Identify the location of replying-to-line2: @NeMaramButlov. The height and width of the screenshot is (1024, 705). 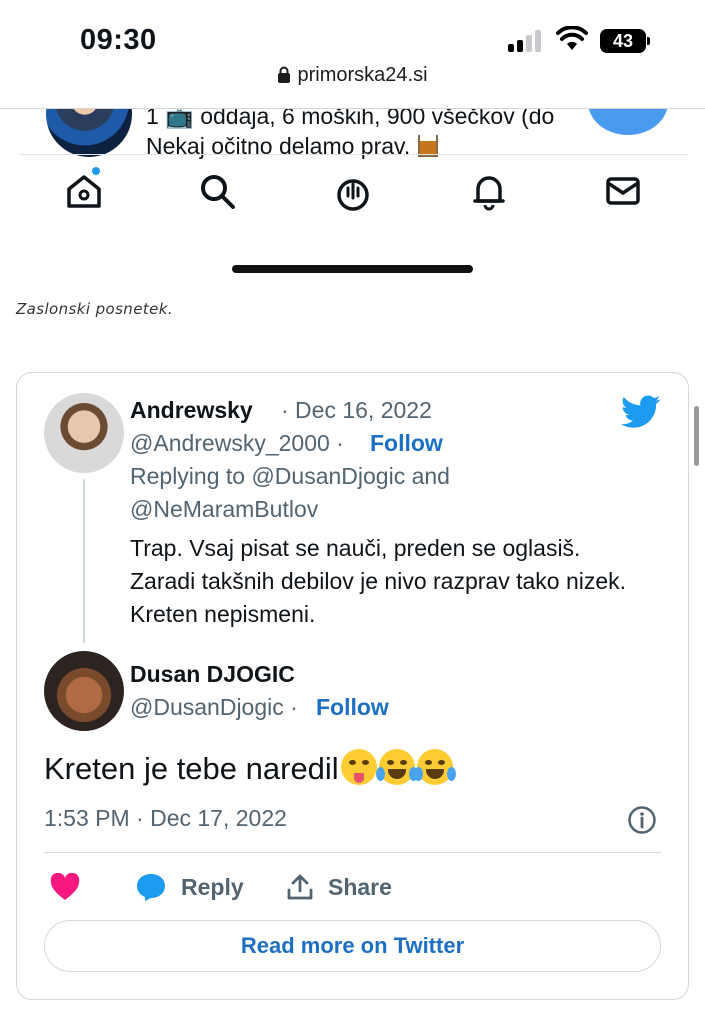
(224, 509).